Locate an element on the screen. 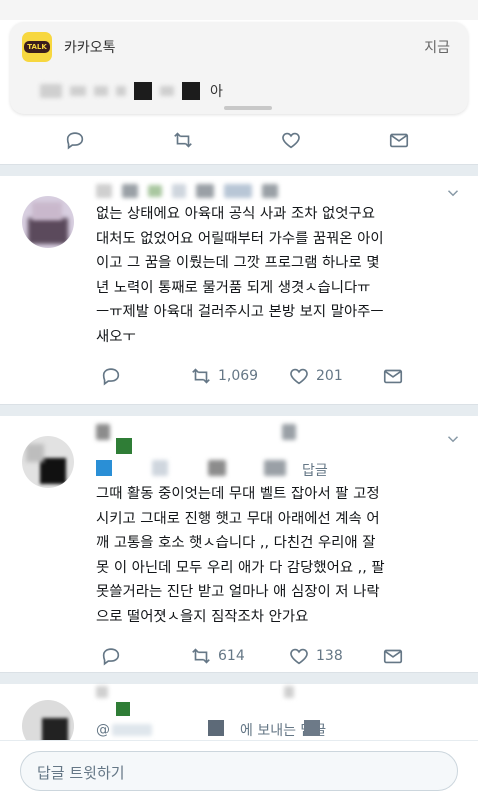 The width and height of the screenshot is (478, 800). tweet-3: @ 에 보내는 답글 is located at coordinates (239, 718).